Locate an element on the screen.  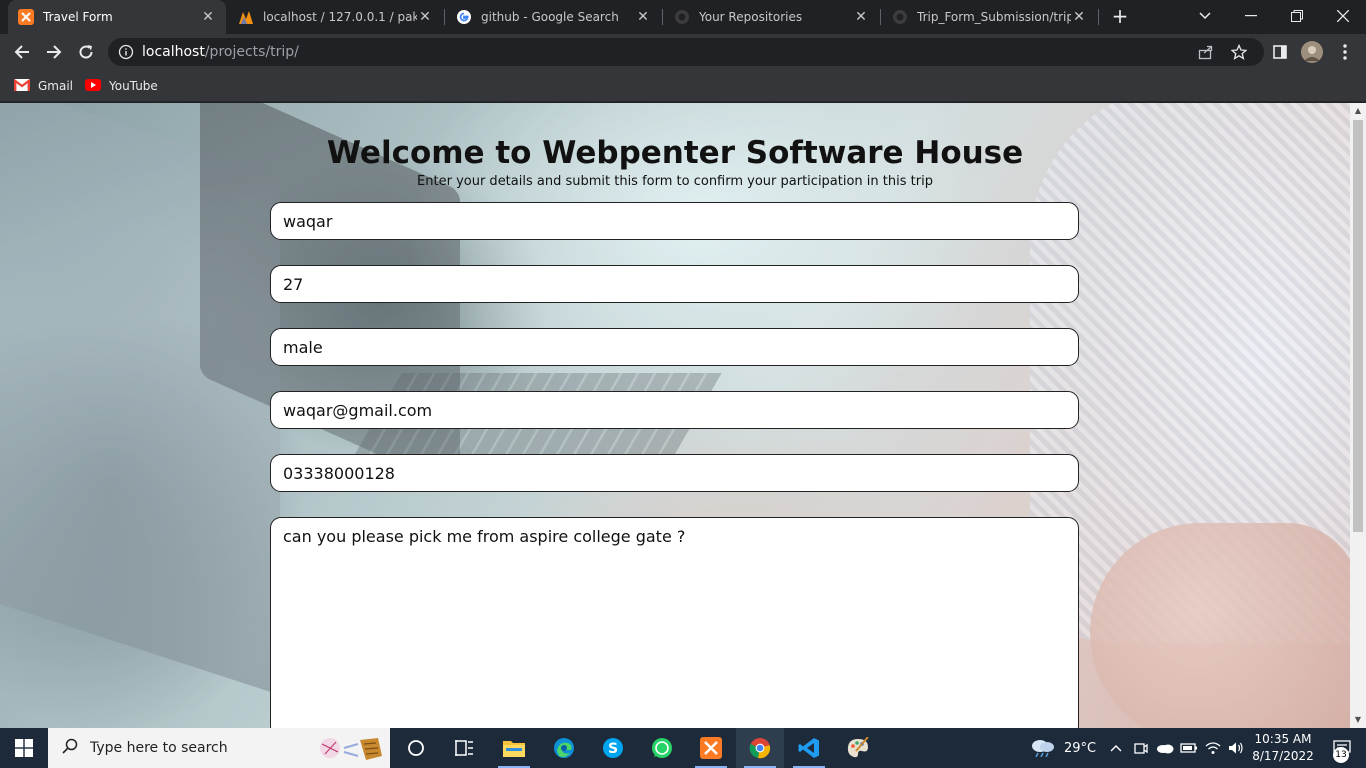
meet-now-icon is located at coordinates (1141, 748).